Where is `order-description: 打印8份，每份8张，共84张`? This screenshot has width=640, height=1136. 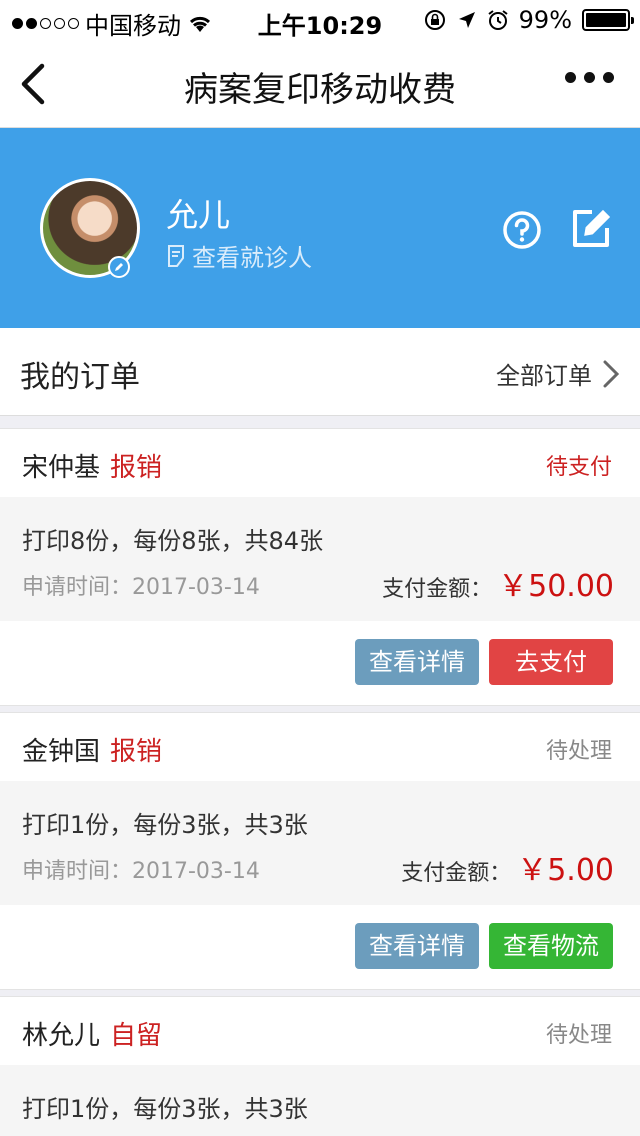
order-description: 打印8份，每份8张，共84张 is located at coordinates (173, 541).